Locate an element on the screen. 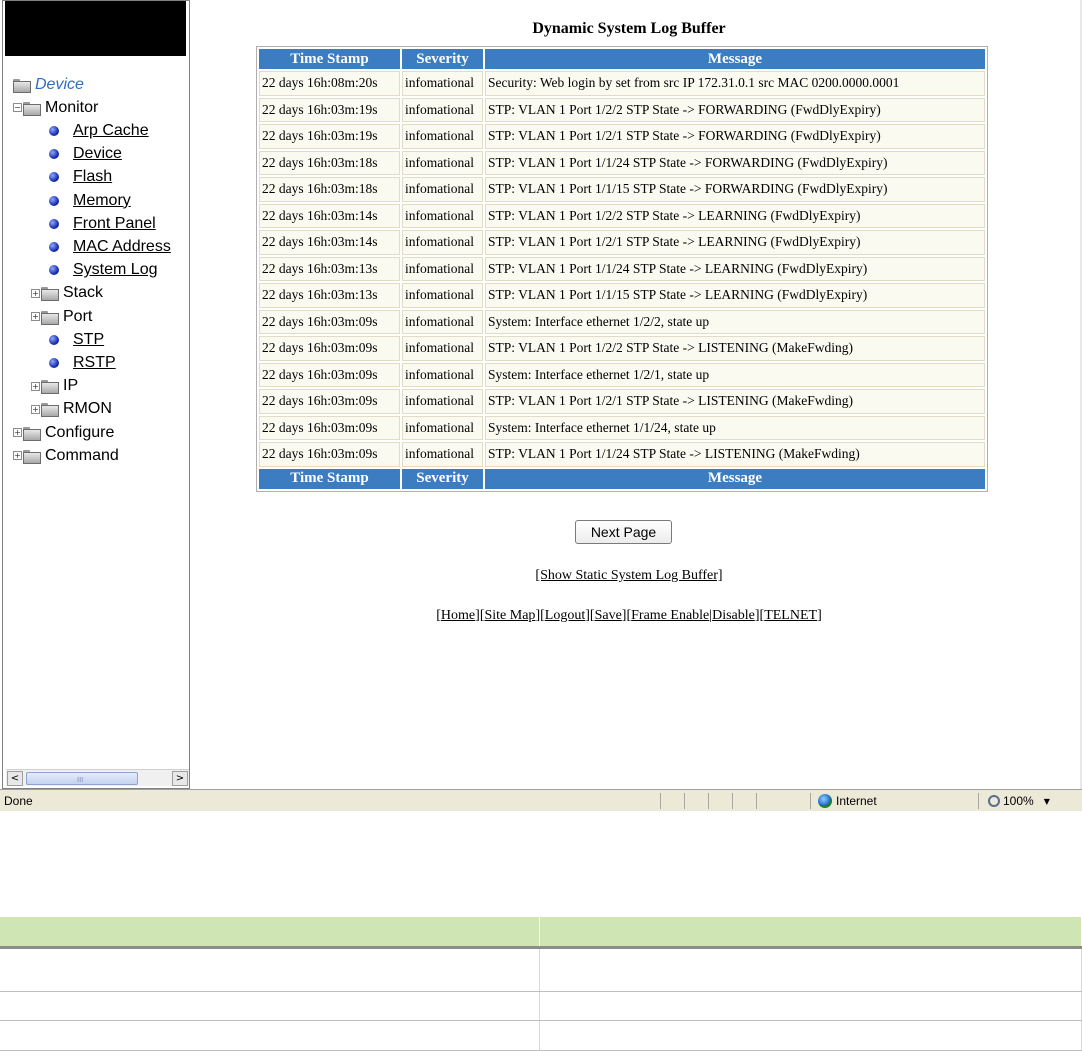 This screenshot has height=1056, width=1082. doc-table-row is located at coordinates (541, 1035).